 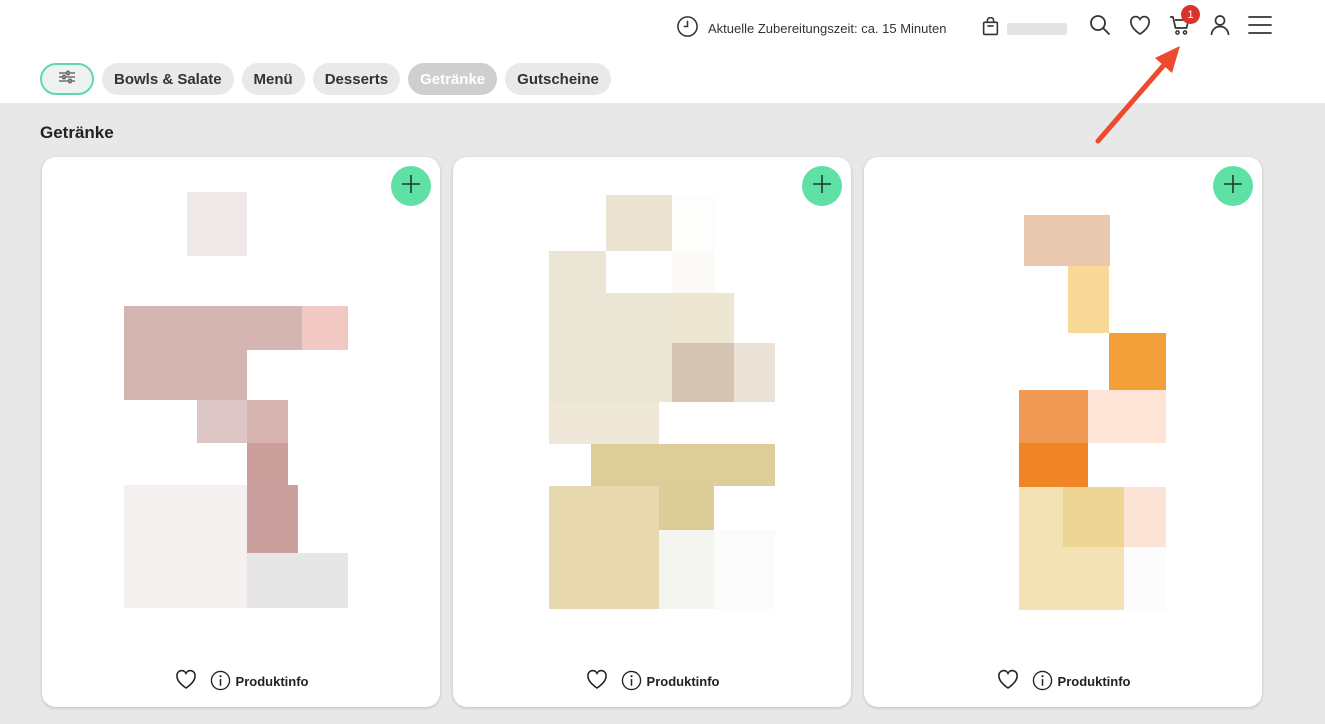 What do you see at coordinates (1037, 29) in the screenshot?
I see `store-name-placeholder` at bounding box center [1037, 29].